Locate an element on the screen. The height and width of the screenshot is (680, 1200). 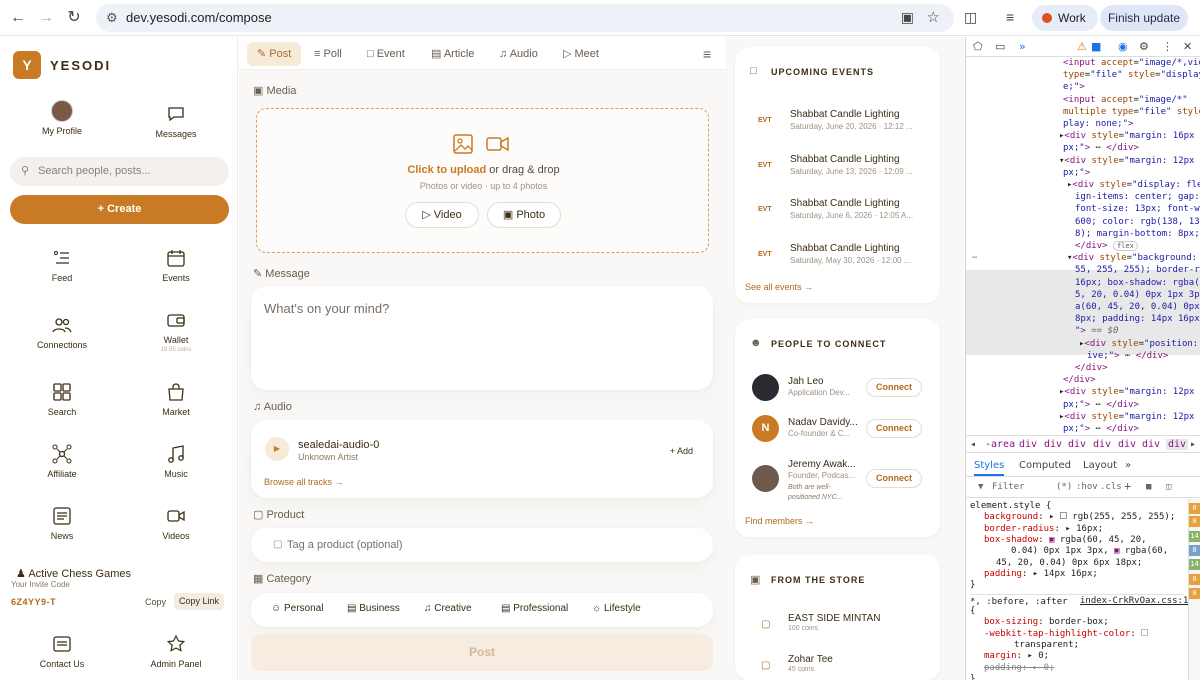
install-app-icon: ▣ is located at coordinates (907, 17).